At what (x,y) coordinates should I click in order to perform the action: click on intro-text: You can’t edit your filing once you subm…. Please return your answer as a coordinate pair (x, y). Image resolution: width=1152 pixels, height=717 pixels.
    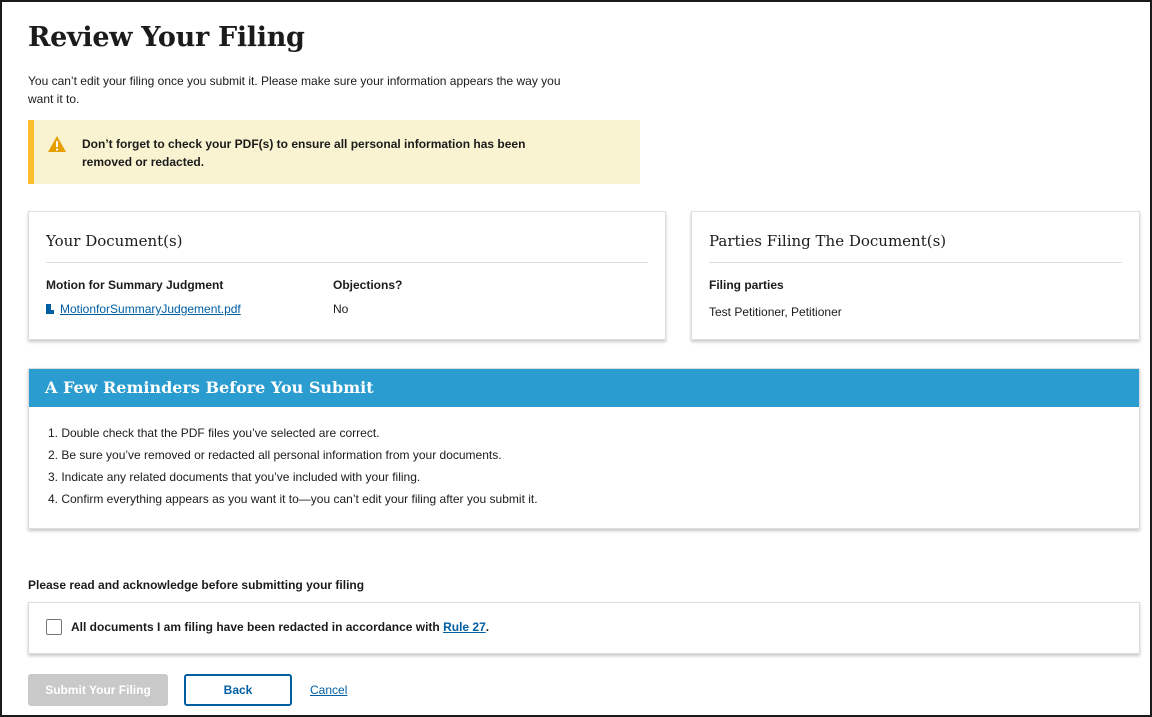
    Looking at the image, I should click on (294, 90).